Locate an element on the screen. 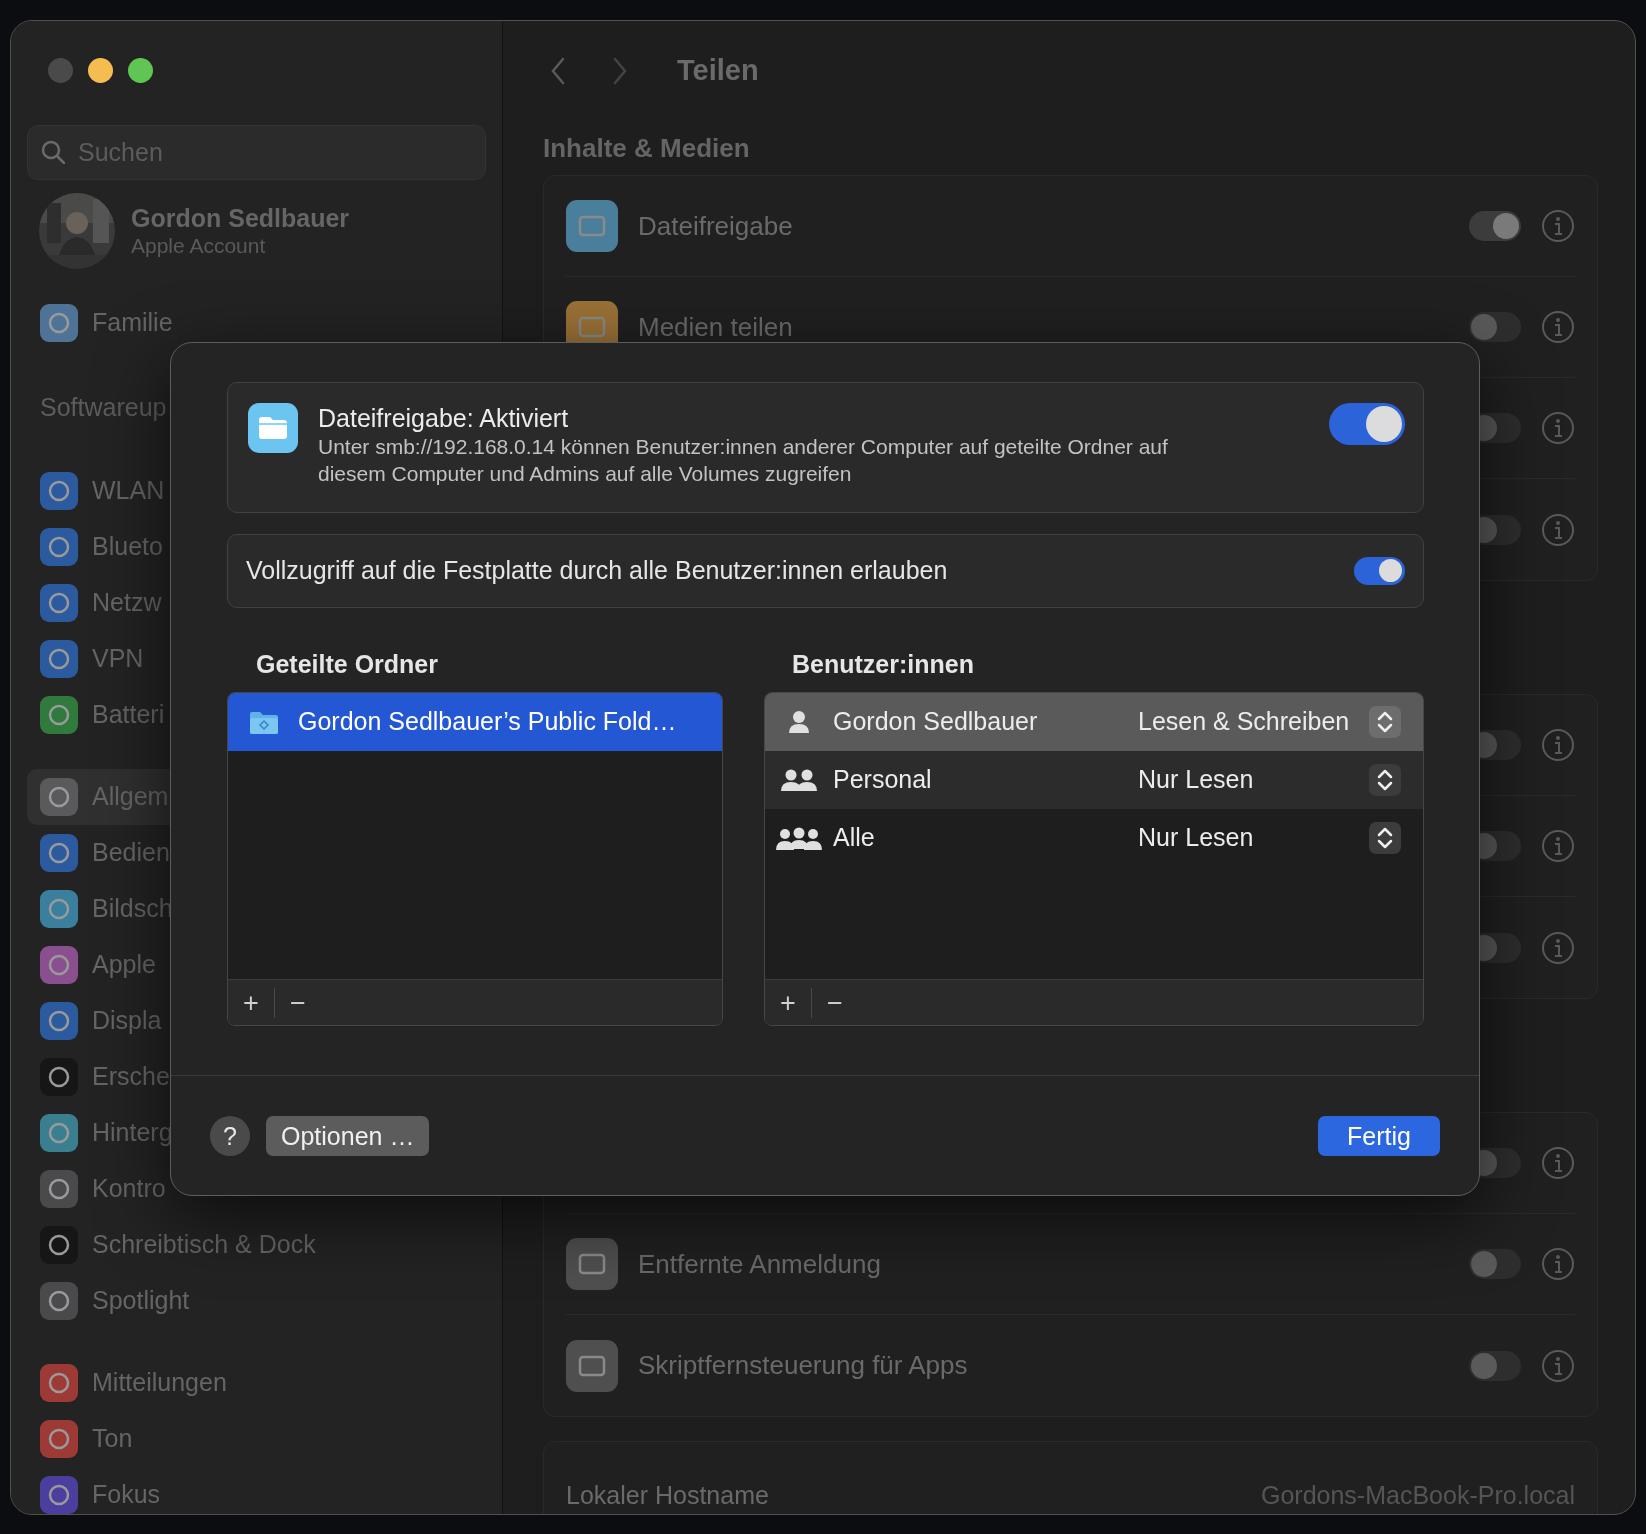 The image size is (1646, 1534). service-description: Unter smb://192.168.0.14 können Benutzer:innen anderer Computer auf geteilte Ordner auf diesem Computer und Admins auf alle Volumes zugreifen is located at coordinates (743, 460).